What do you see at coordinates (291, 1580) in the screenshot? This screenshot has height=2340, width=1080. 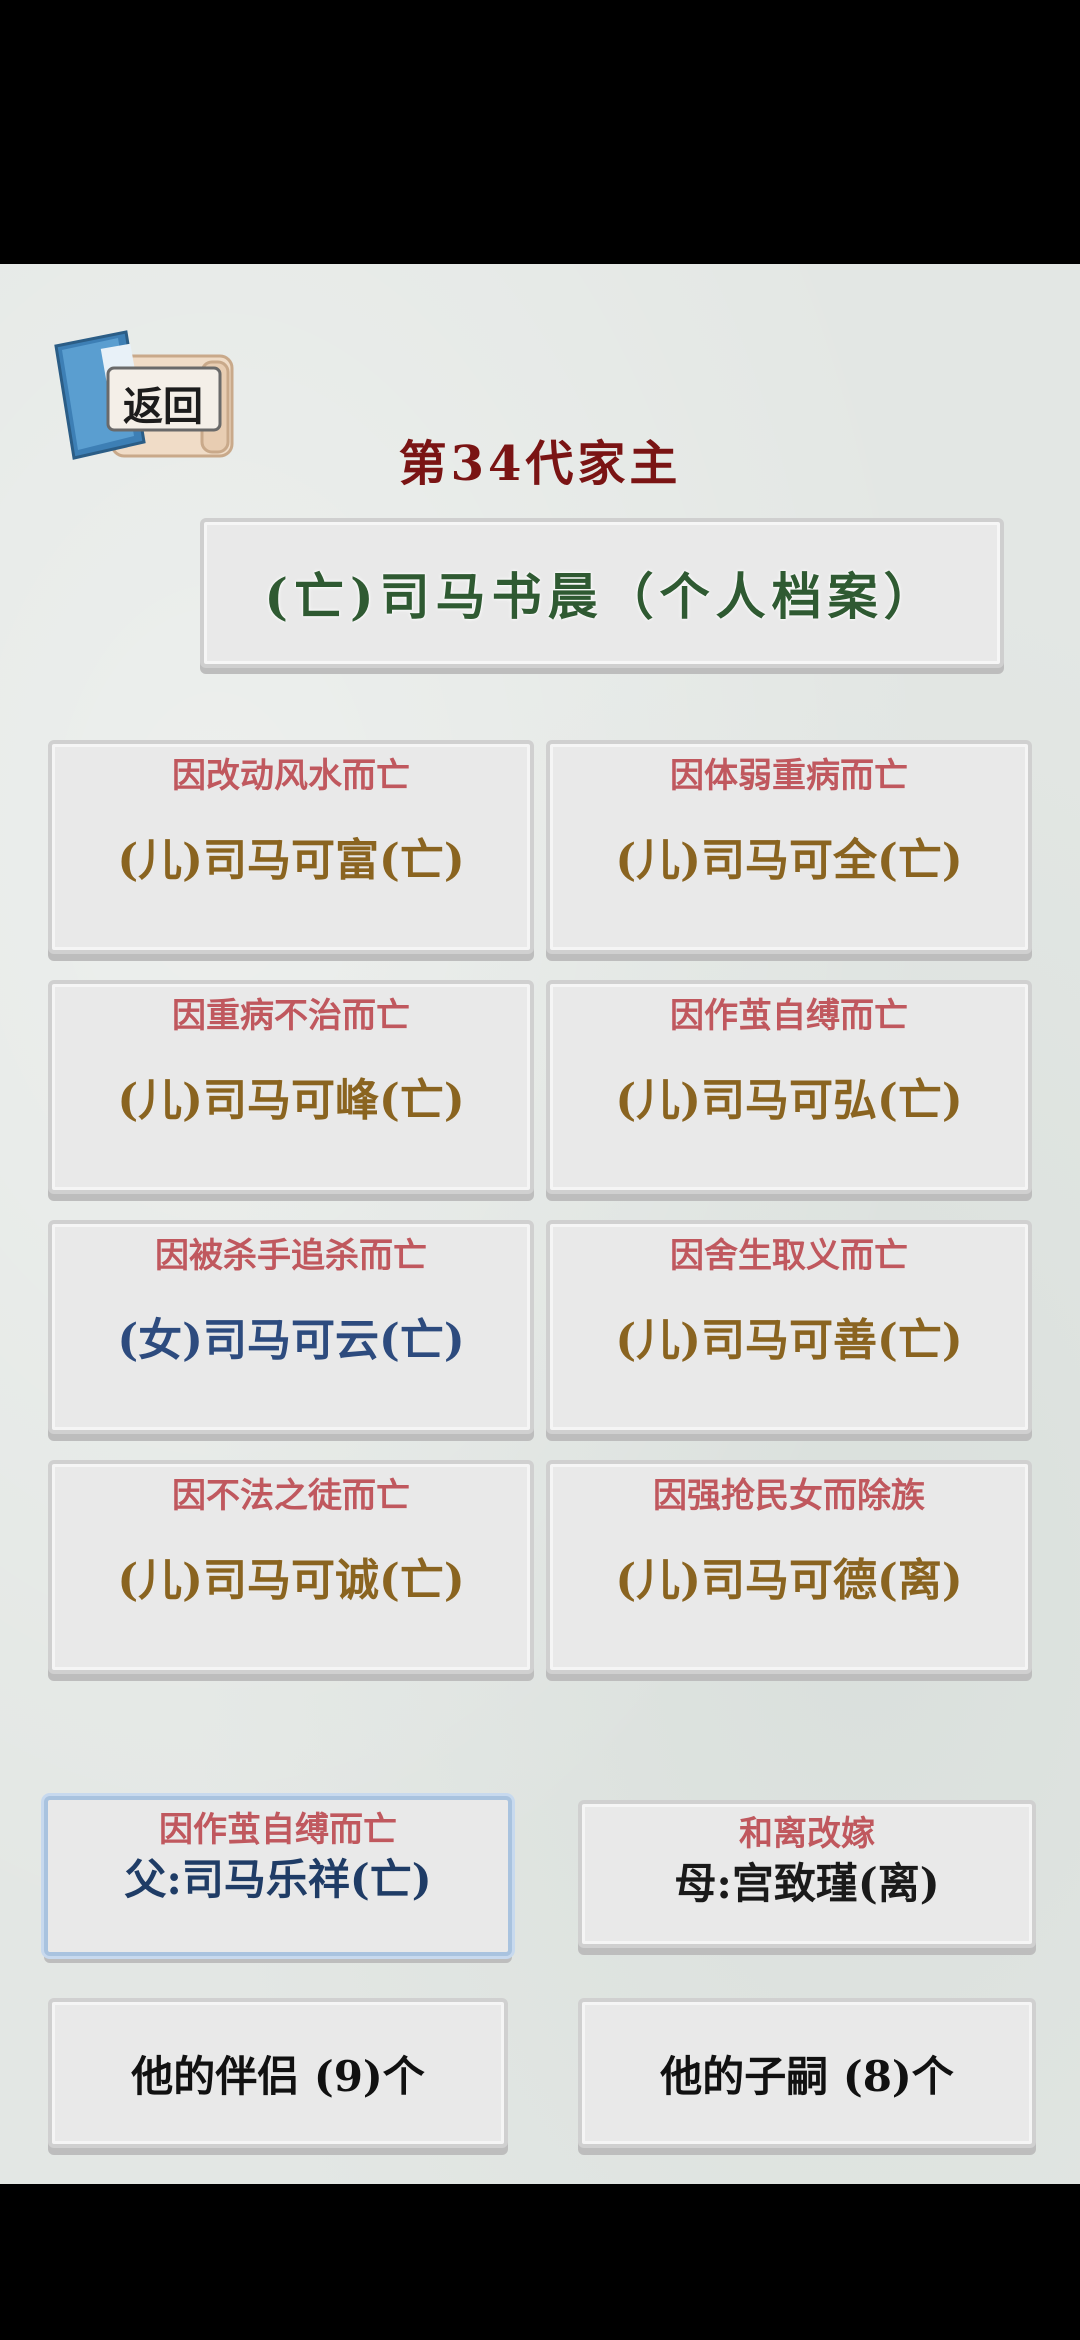 I see `child-name: (儿)司马可诚(亡)` at bounding box center [291, 1580].